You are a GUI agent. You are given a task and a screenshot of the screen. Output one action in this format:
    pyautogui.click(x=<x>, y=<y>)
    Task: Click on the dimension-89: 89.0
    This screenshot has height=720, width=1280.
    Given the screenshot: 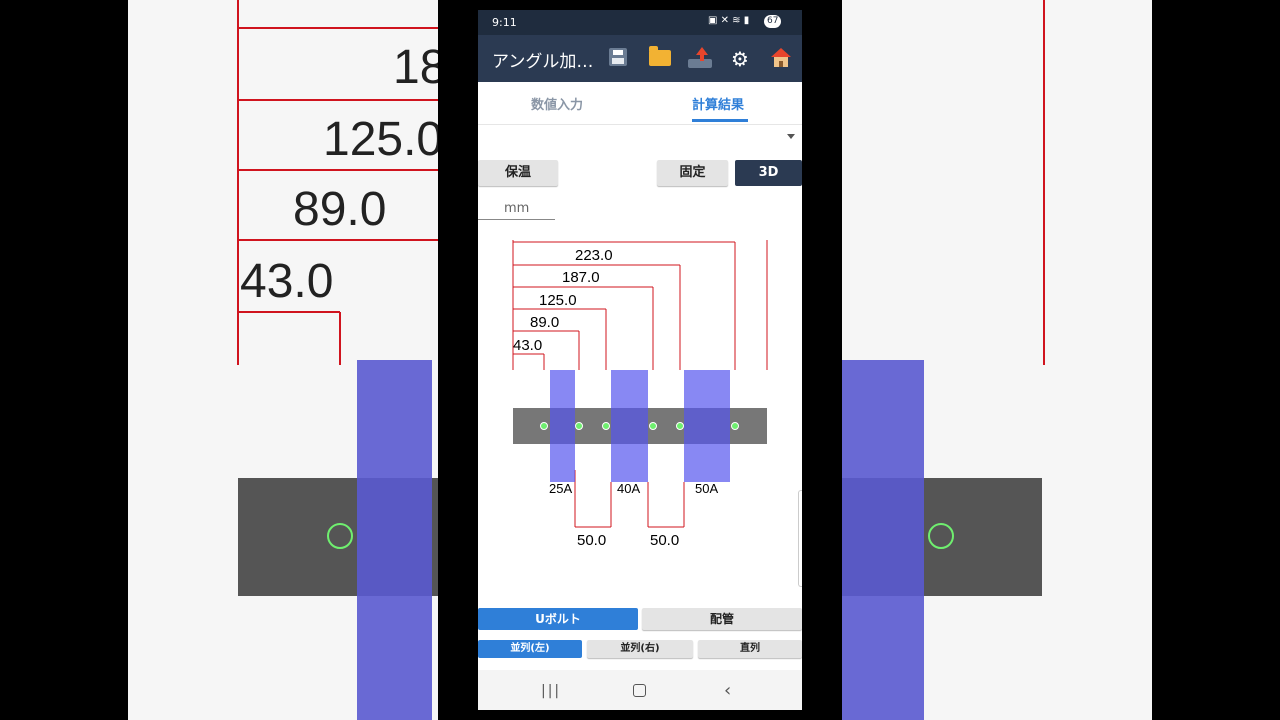 What is the action you would take?
    pyautogui.click(x=544, y=322)
    